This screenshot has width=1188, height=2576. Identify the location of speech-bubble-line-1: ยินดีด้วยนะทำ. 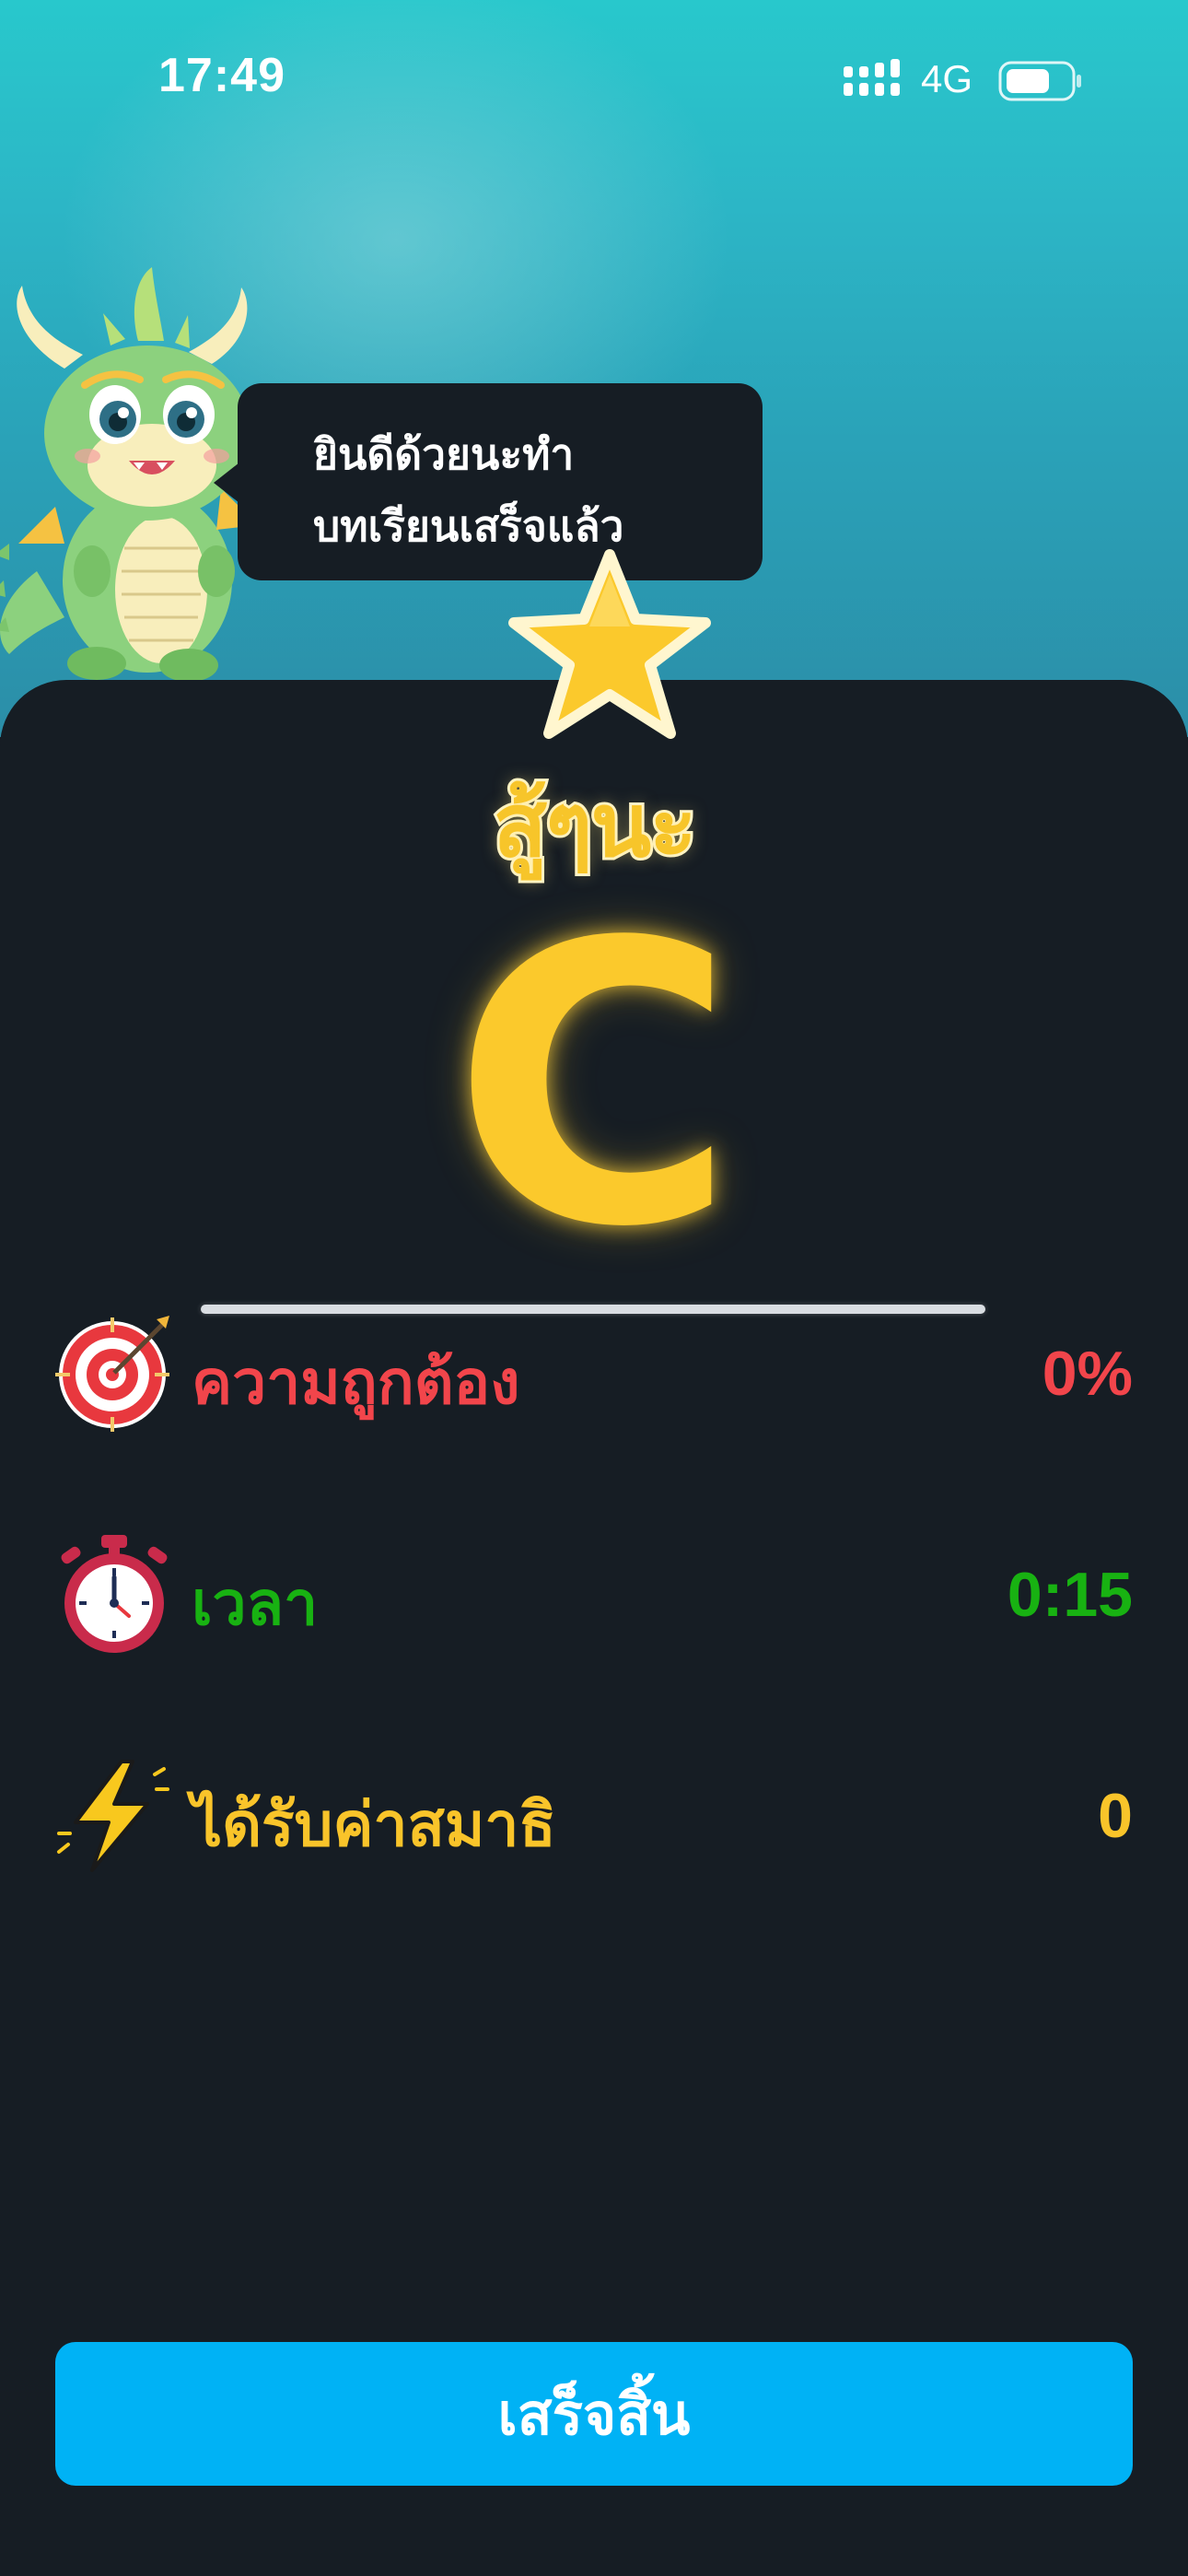
(444, 454).